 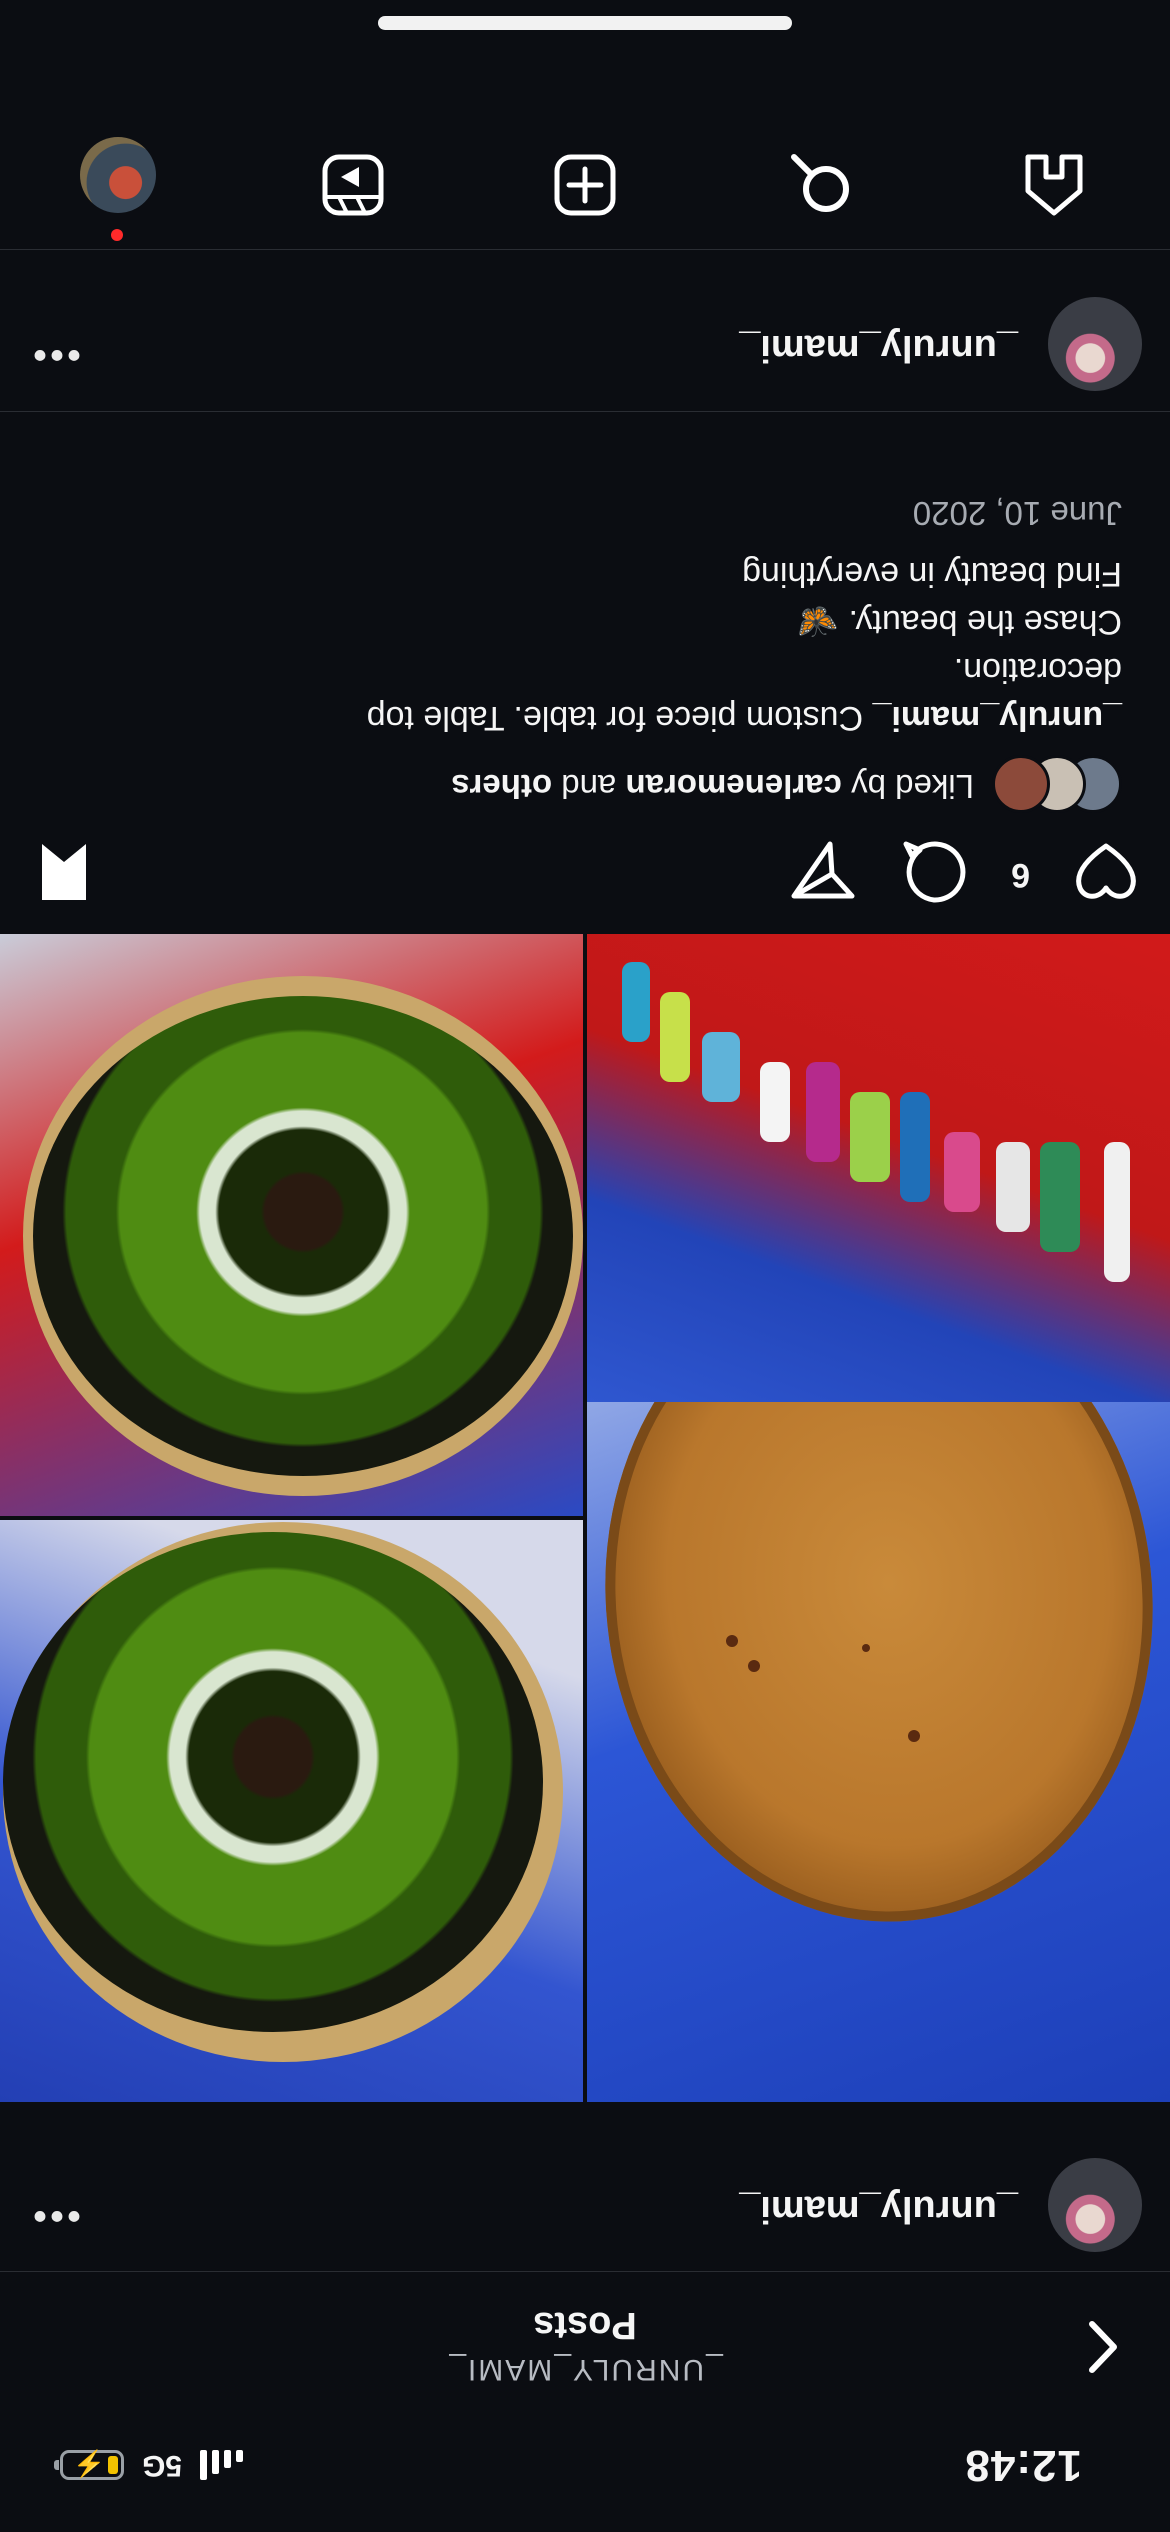 What do you see at coordinates (118, 175) in the screenshot?
I see `profile-icon` at bounding box center [118, 175].